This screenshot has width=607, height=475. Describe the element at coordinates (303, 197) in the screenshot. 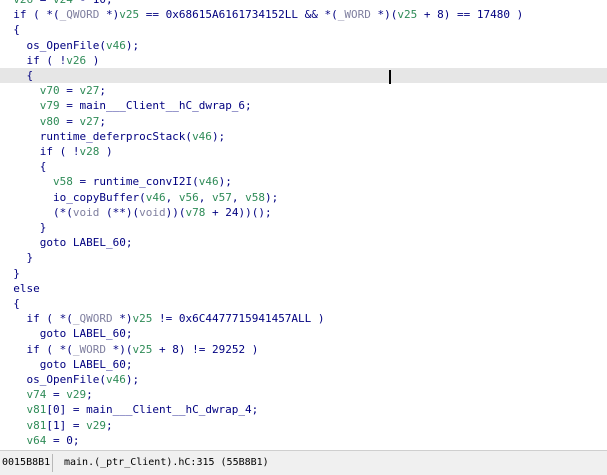

I see `code-line: io_copyBuffer(v46, v56, v57, v58);` at that location.